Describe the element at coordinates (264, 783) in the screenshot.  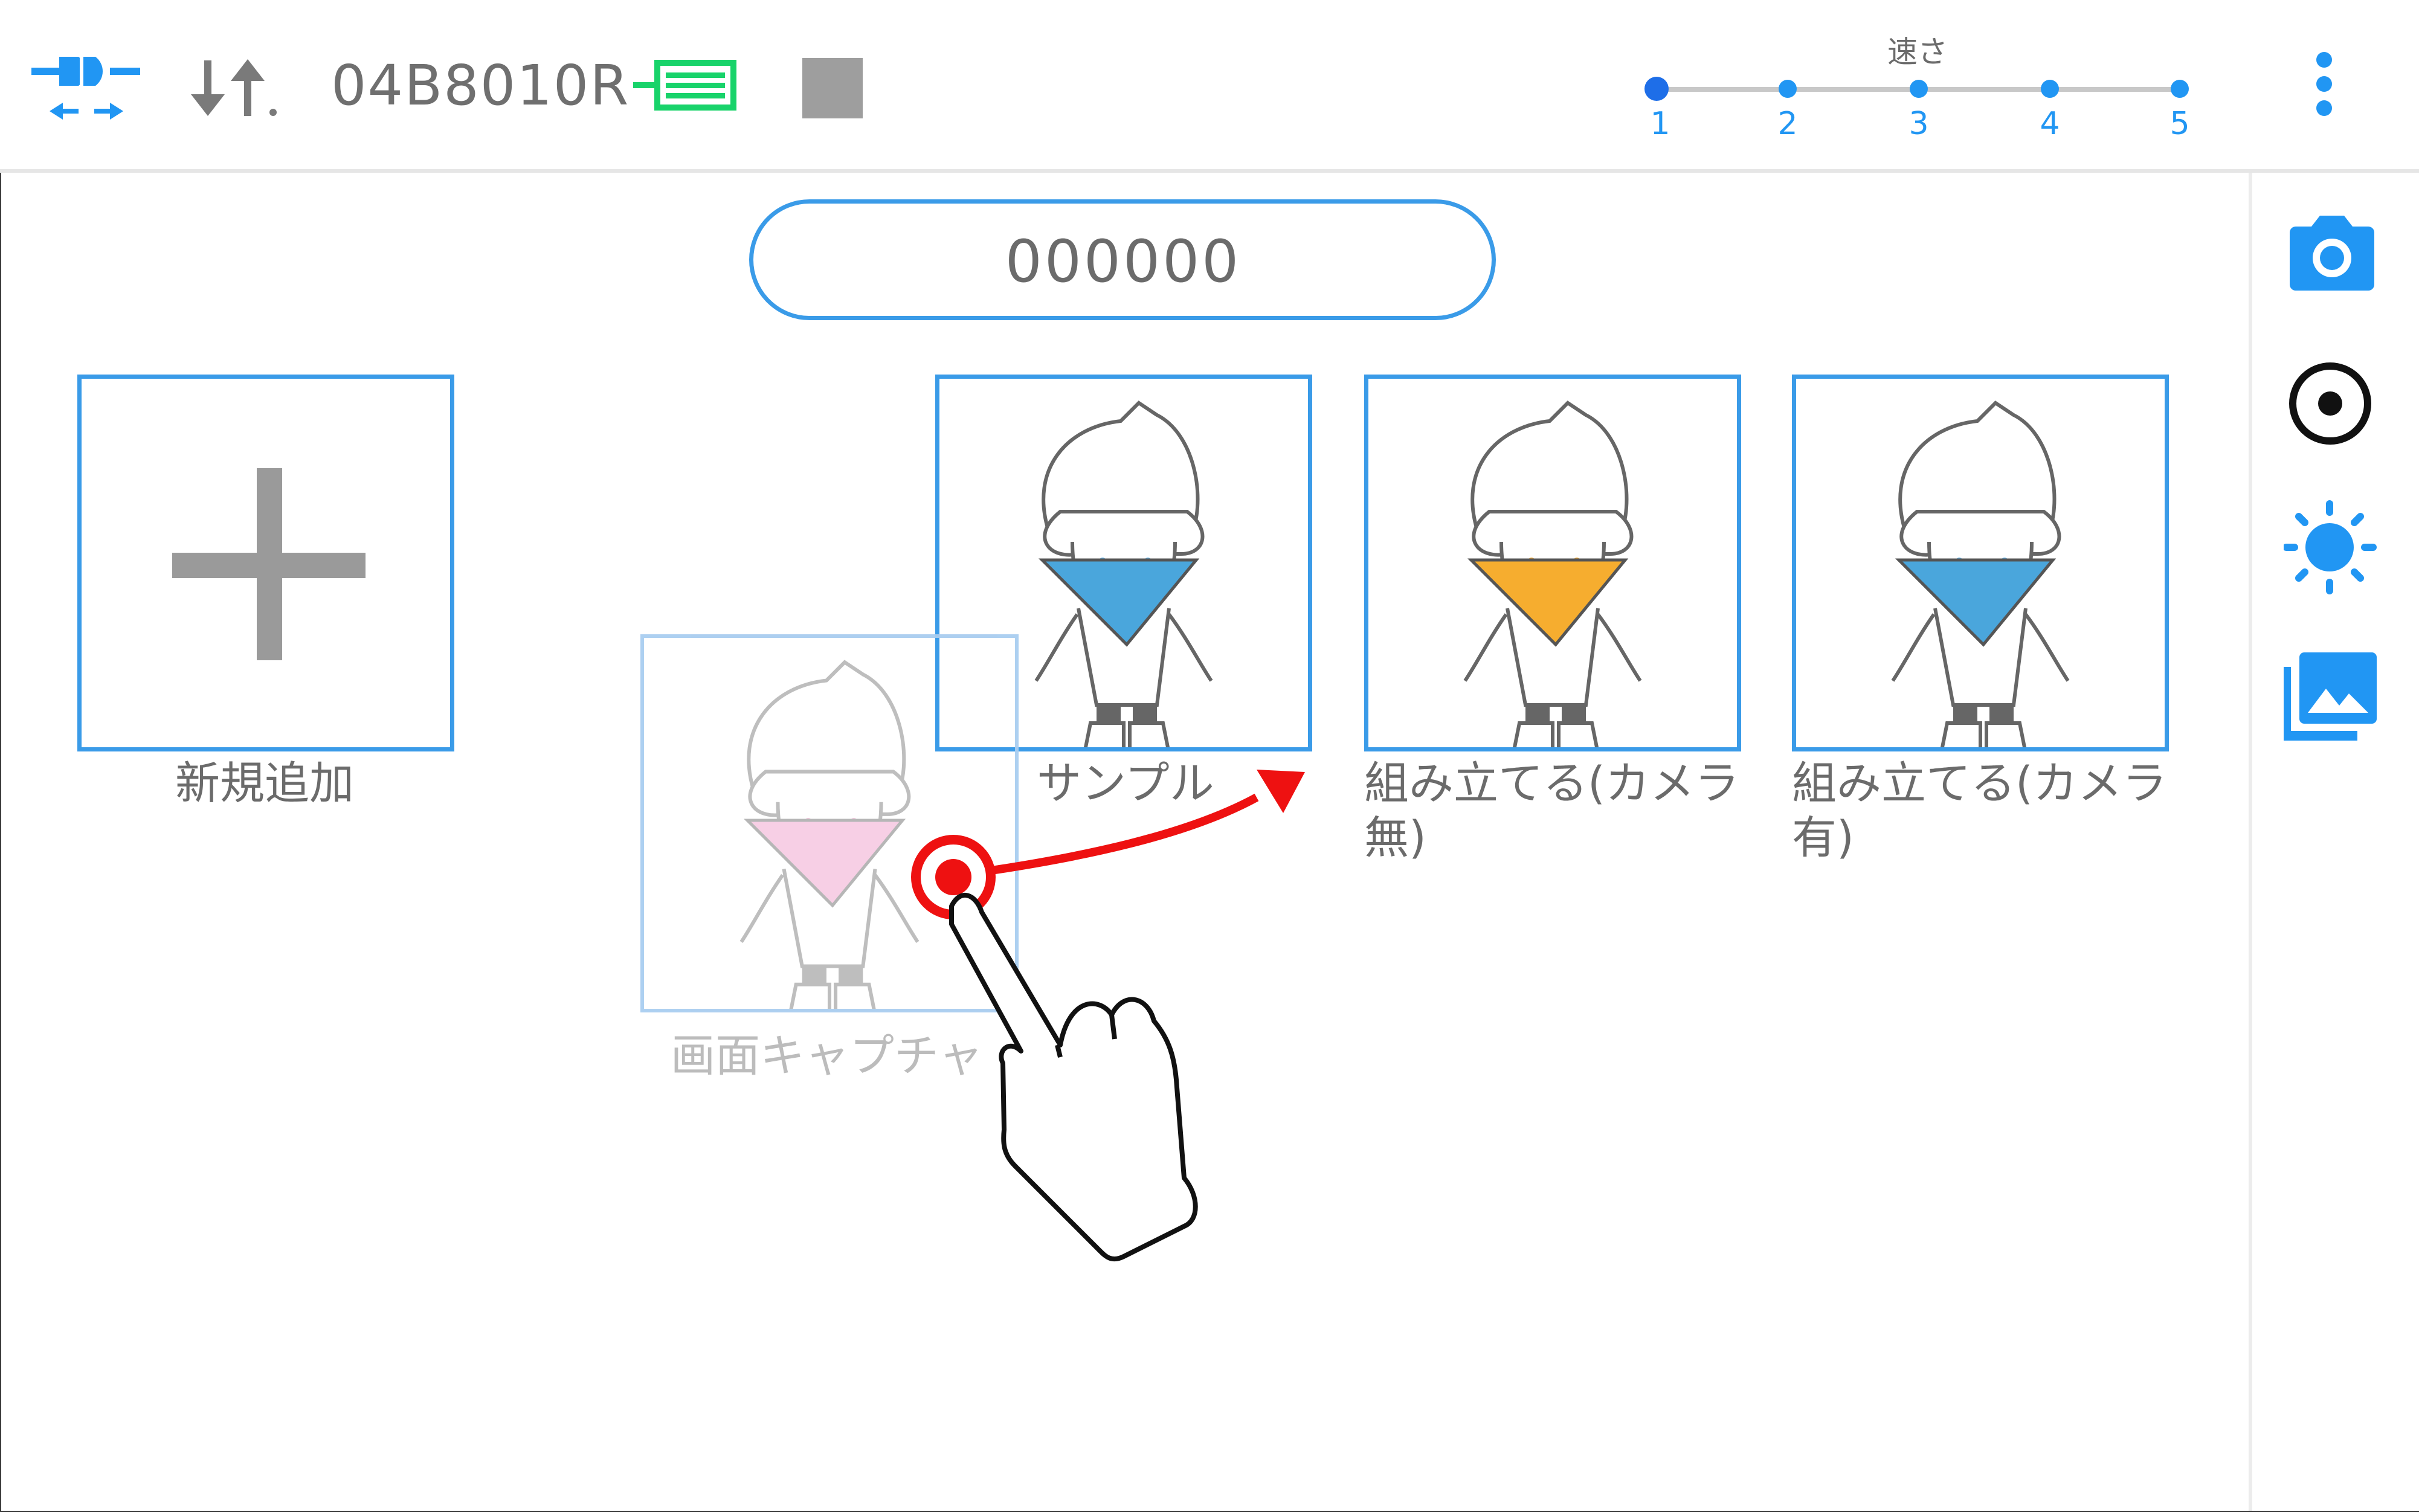
I see `card-new-label: 新規追加` at that location.